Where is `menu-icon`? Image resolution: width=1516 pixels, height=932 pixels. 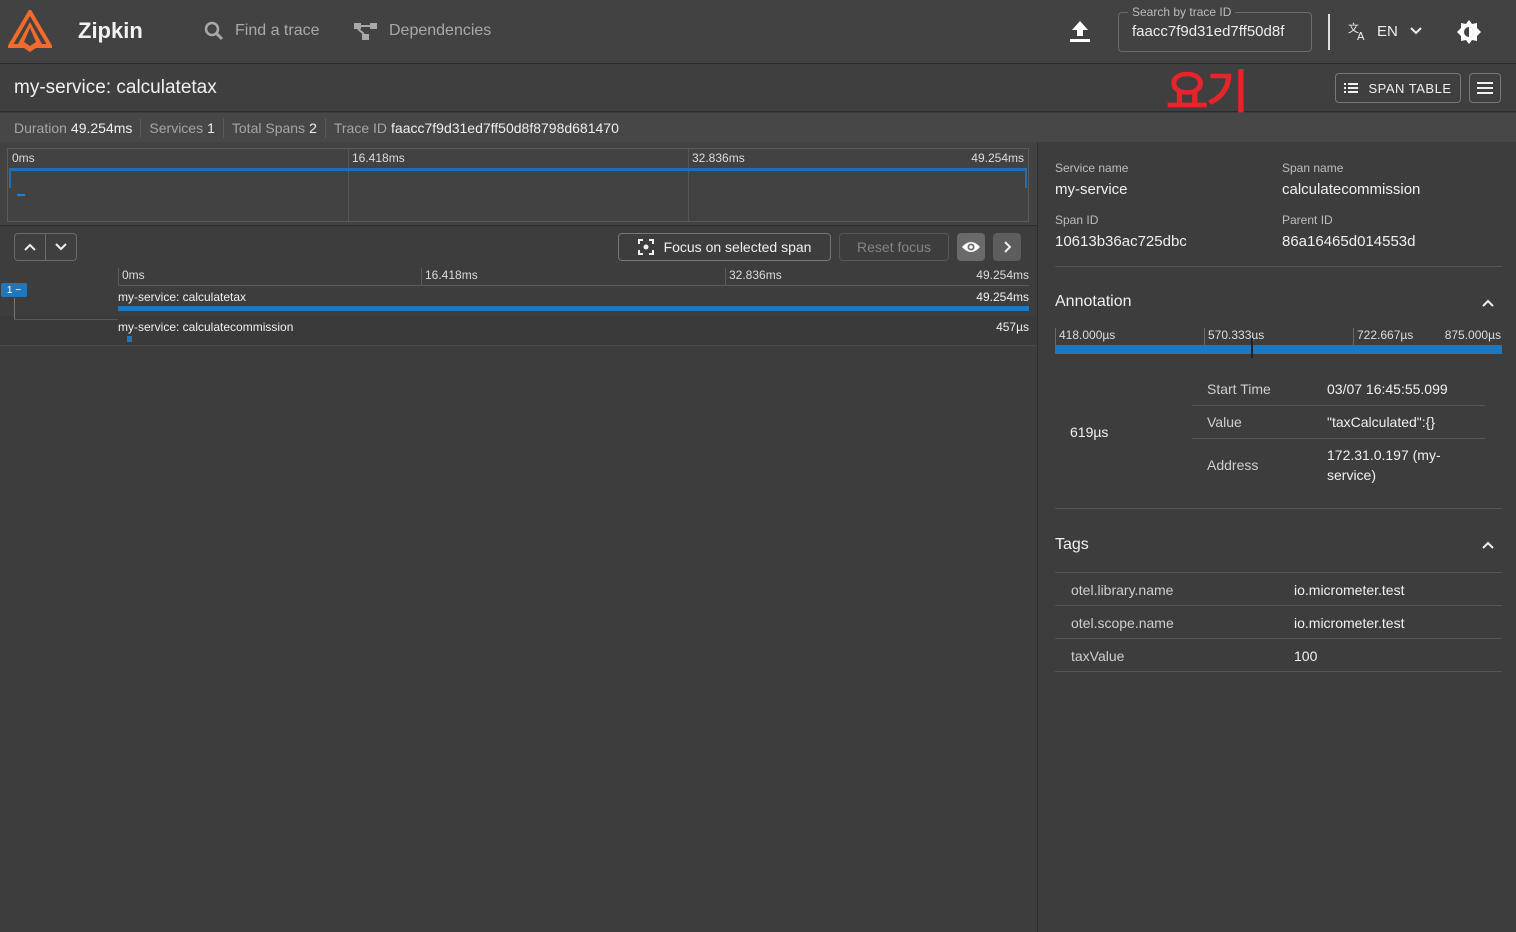 menu-icon is located at coordinates (1485, 88).